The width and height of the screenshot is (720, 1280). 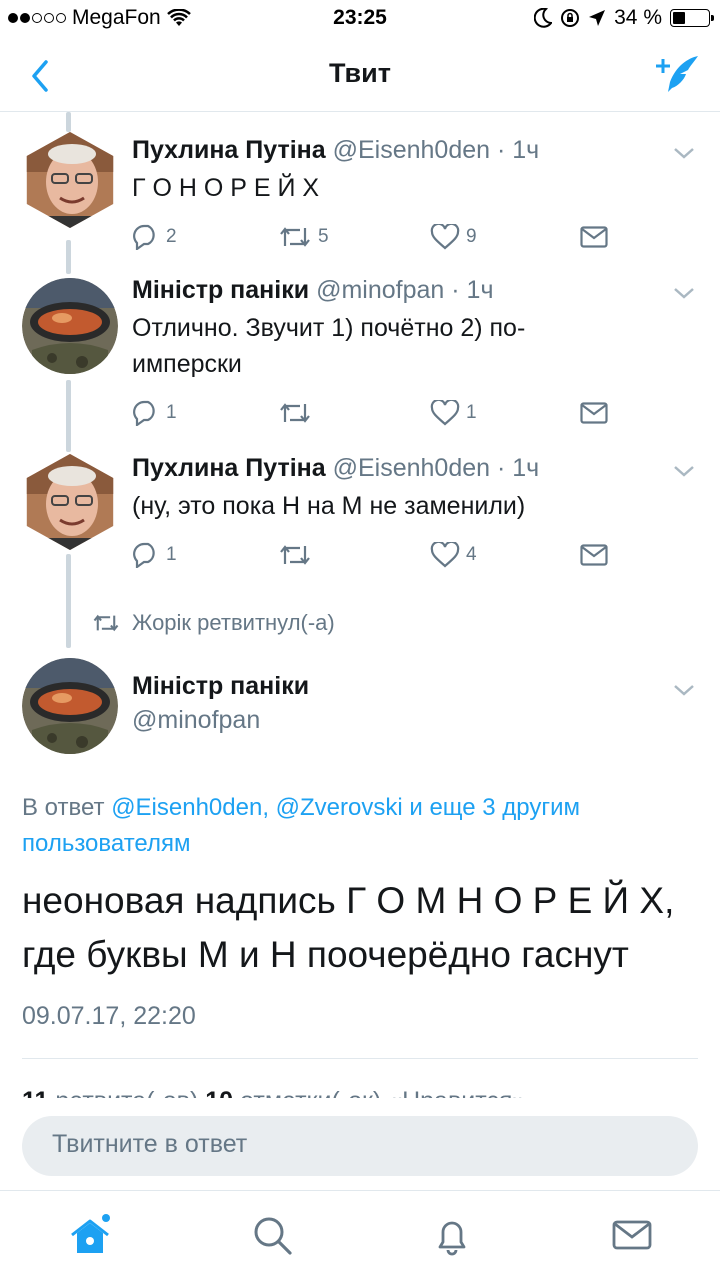 What do you see at coordinates (150, 1144) in the screenshot?
I see `reply-placeholder: Твитните в ответ` at bounding box center [150, 1144].